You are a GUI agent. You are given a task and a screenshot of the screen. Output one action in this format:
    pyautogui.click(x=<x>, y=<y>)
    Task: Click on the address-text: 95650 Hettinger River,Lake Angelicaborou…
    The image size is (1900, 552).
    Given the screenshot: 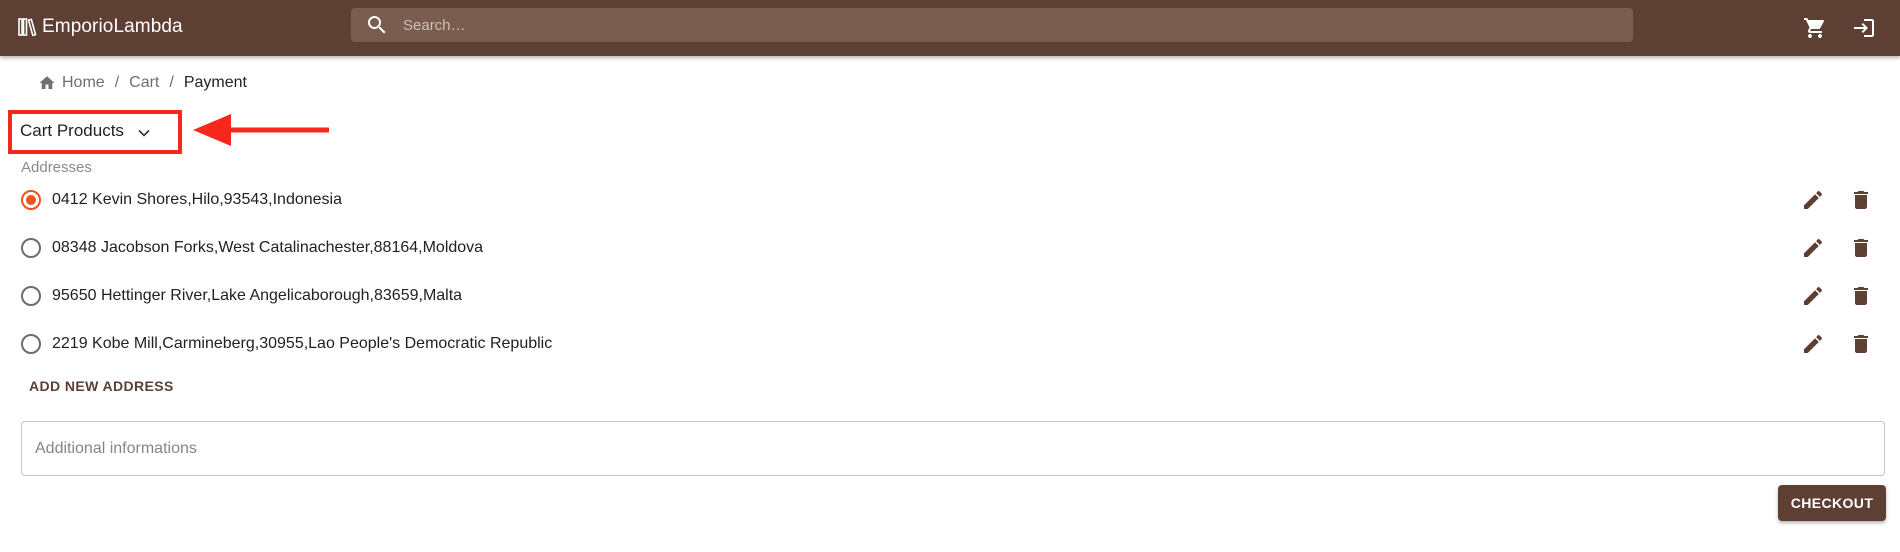 What is the action you would take?
    pyautogui.click(x=257, y=296)
    